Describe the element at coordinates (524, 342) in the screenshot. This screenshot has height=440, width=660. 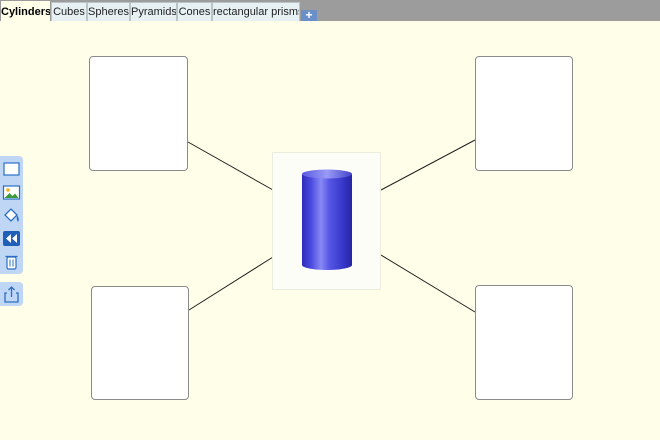
I see `card-bottom-right` at that location.